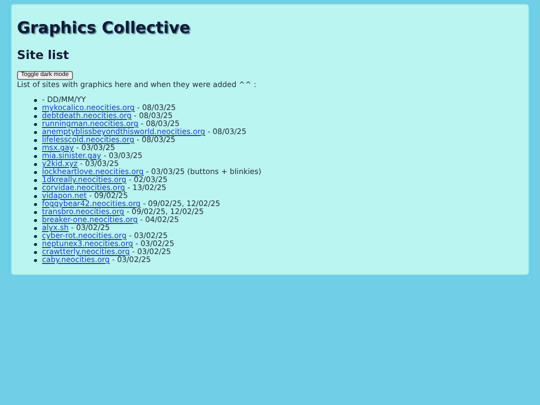 The height and width of the screenshot is (405, 540). I want to click on section-heading: Site list, so click(43, 55).